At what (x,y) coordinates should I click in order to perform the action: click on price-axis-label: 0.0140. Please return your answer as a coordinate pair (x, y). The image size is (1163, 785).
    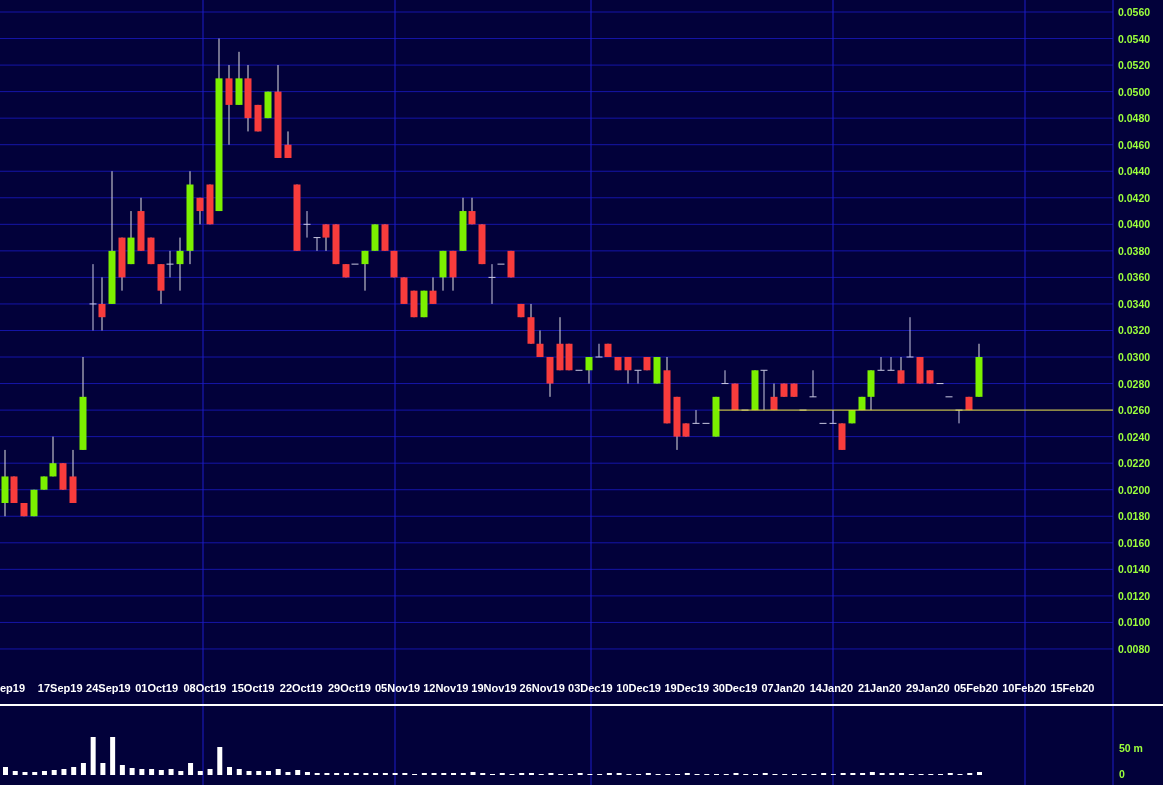
    Looking at the image, I should click on (1134, 569).